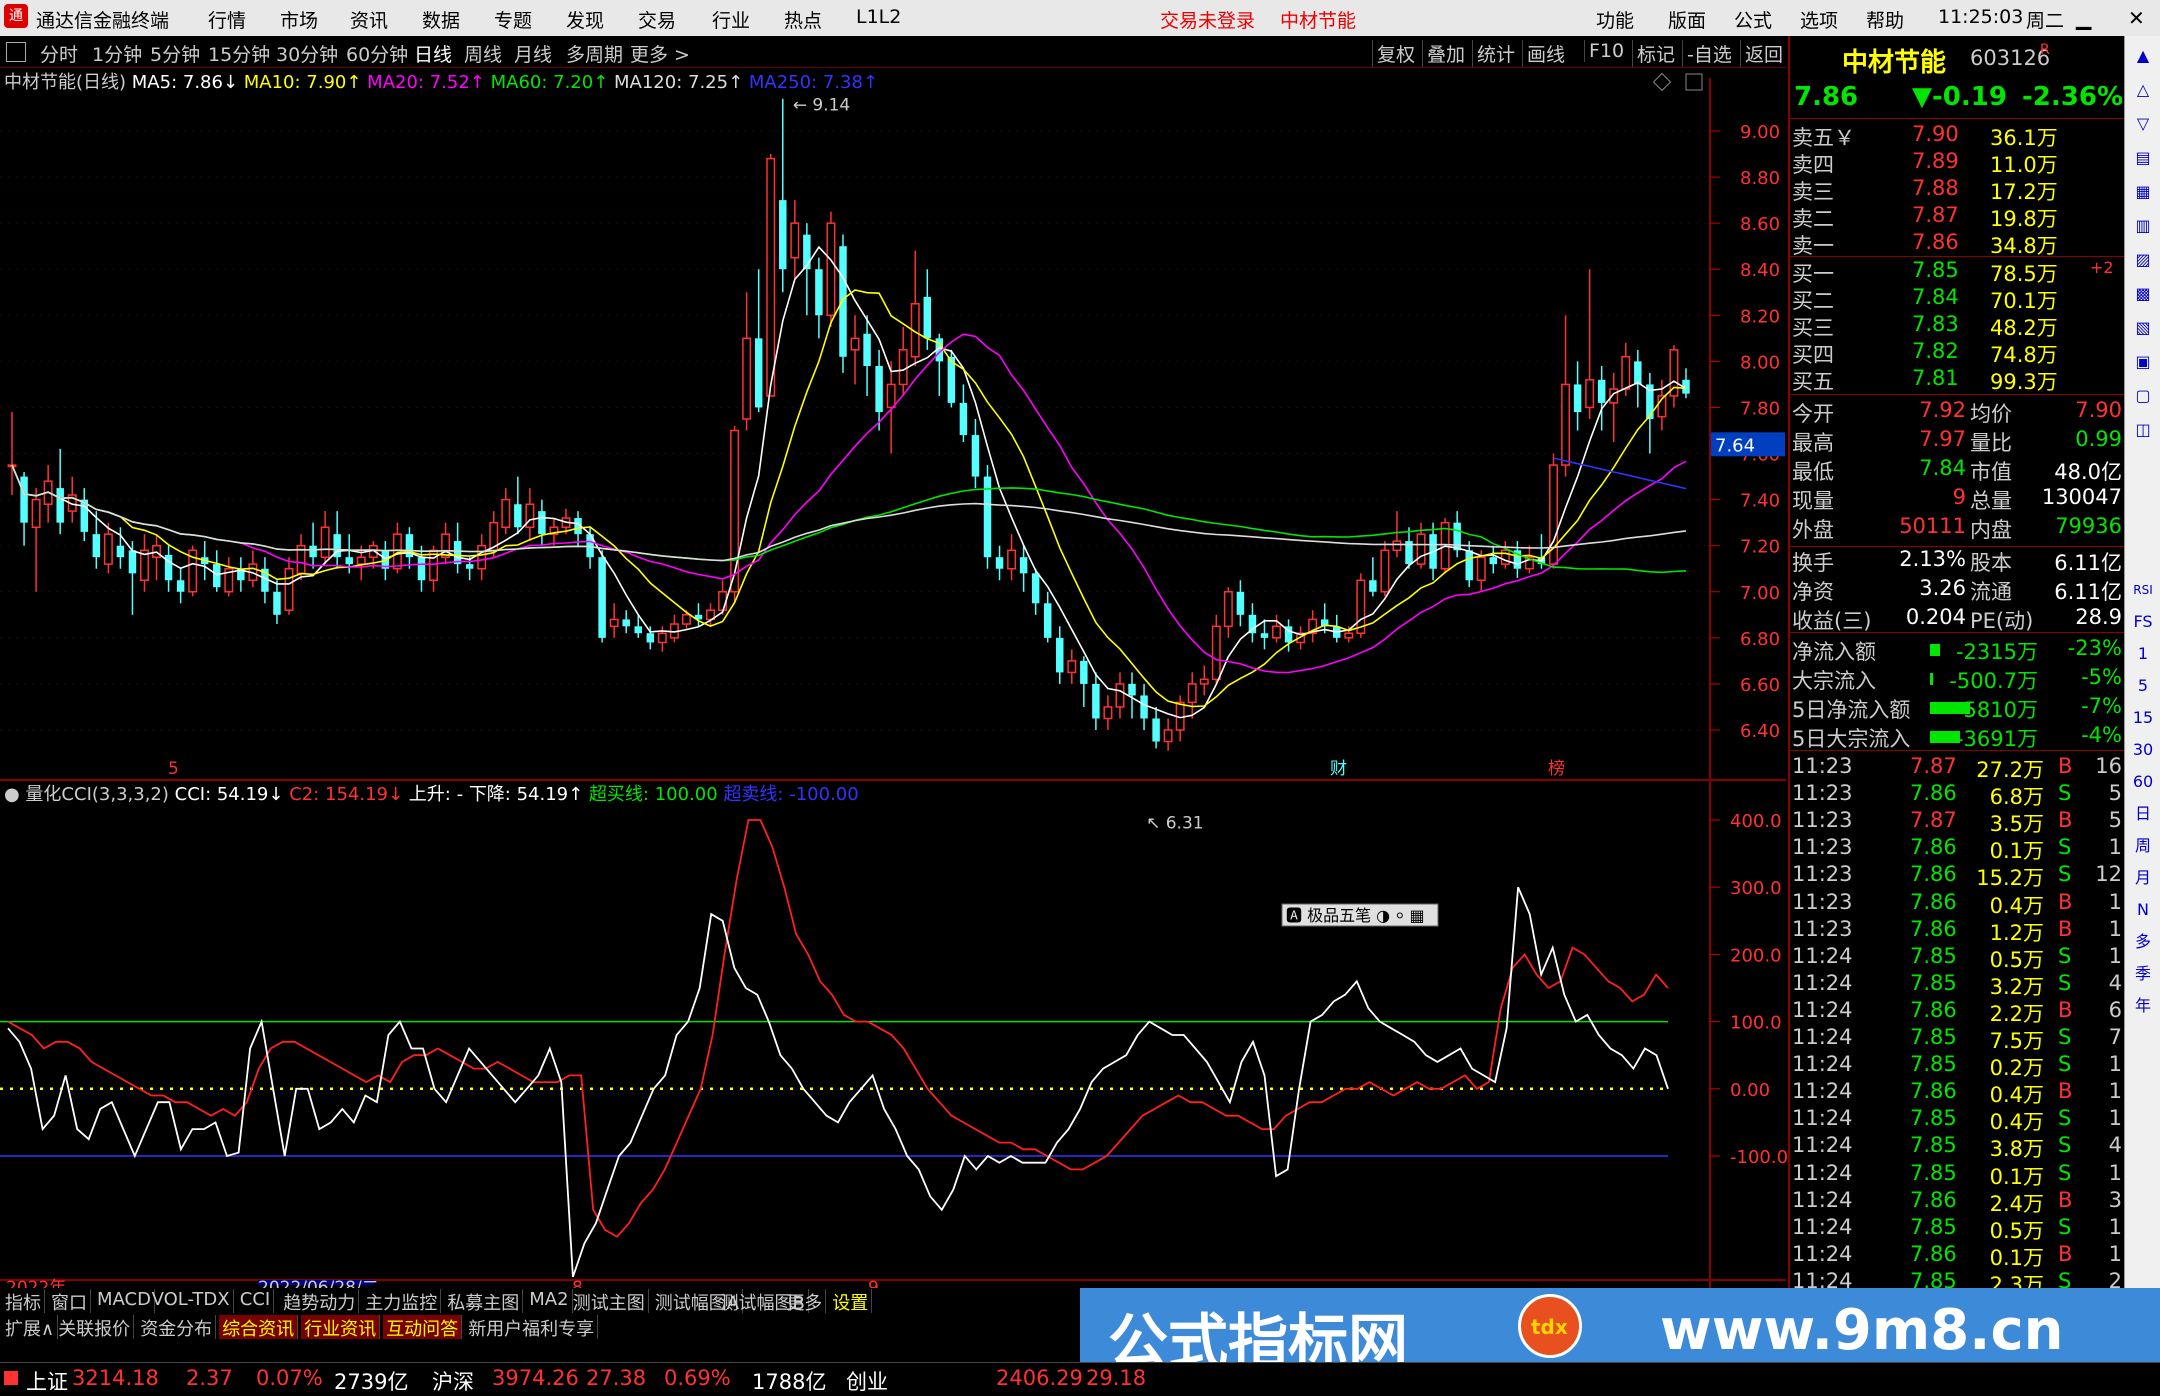  I want to click on sidebar-item-8: 周, so click(2143, 846).